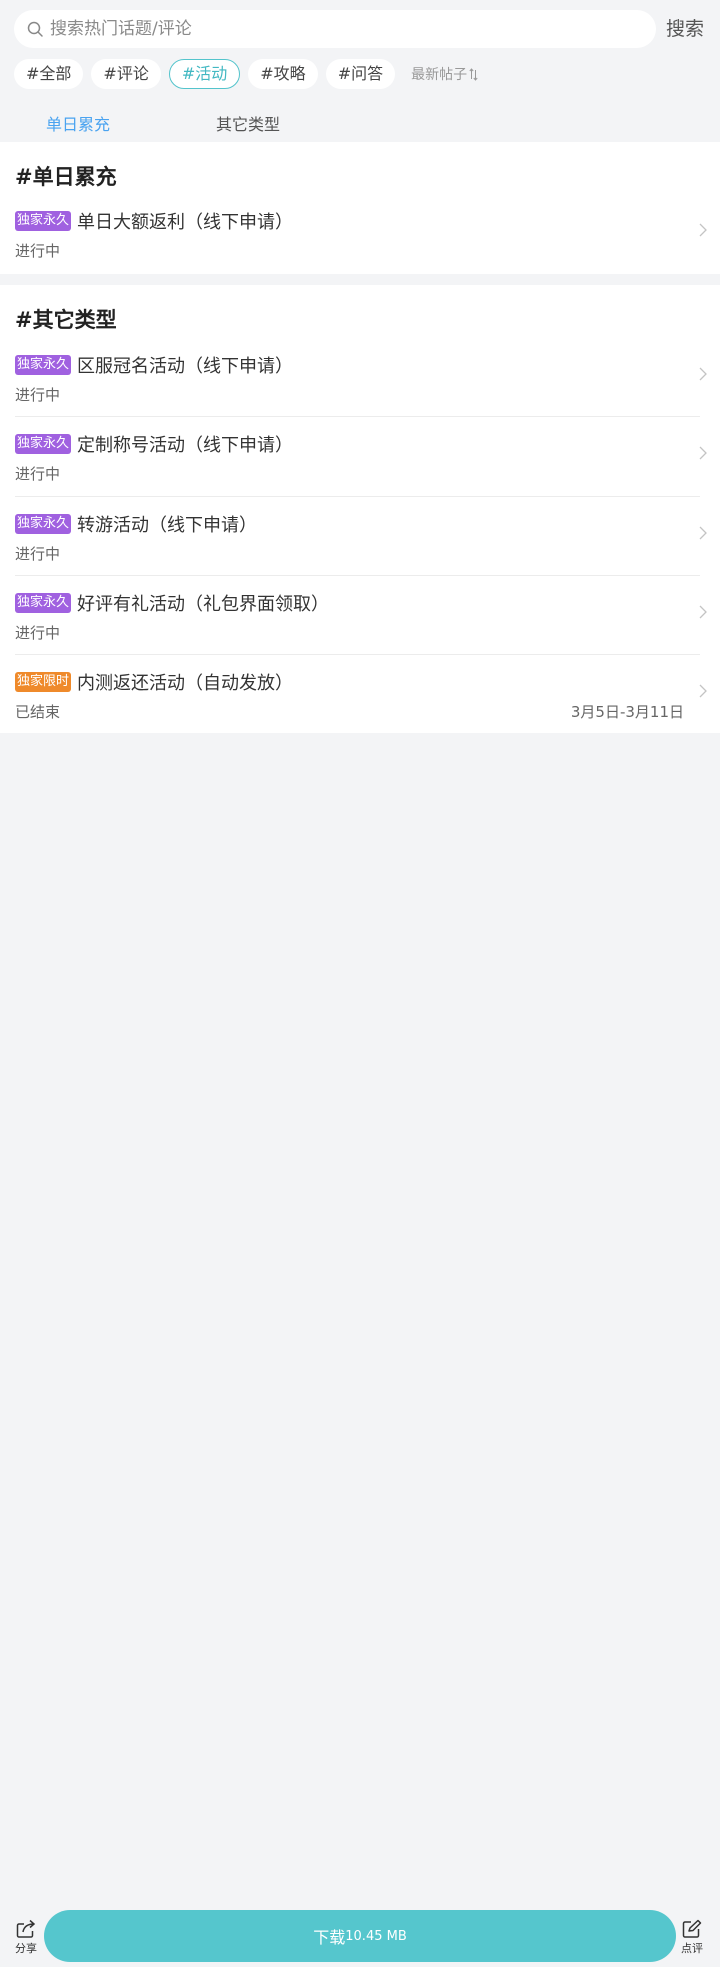 This screenshot has height=1967, width=720. I want to click on chip-comments: #评论, so click(126, 74).